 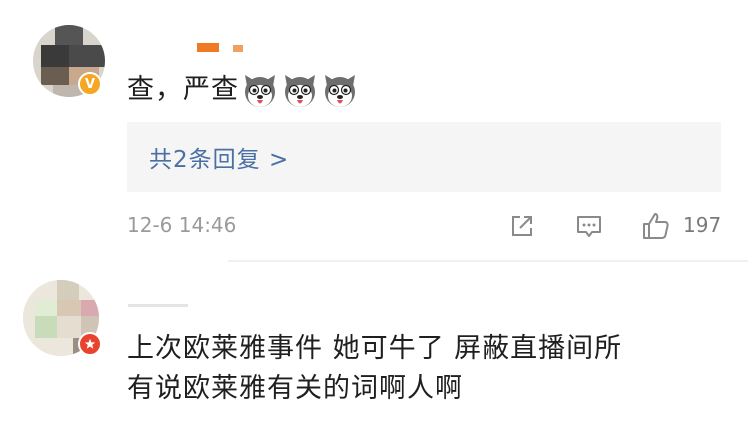 What do you see at coordinates (424, 157) in the screenshot?
I see `reply-box: 共2条回复 >` at bounding box center [424, 157].